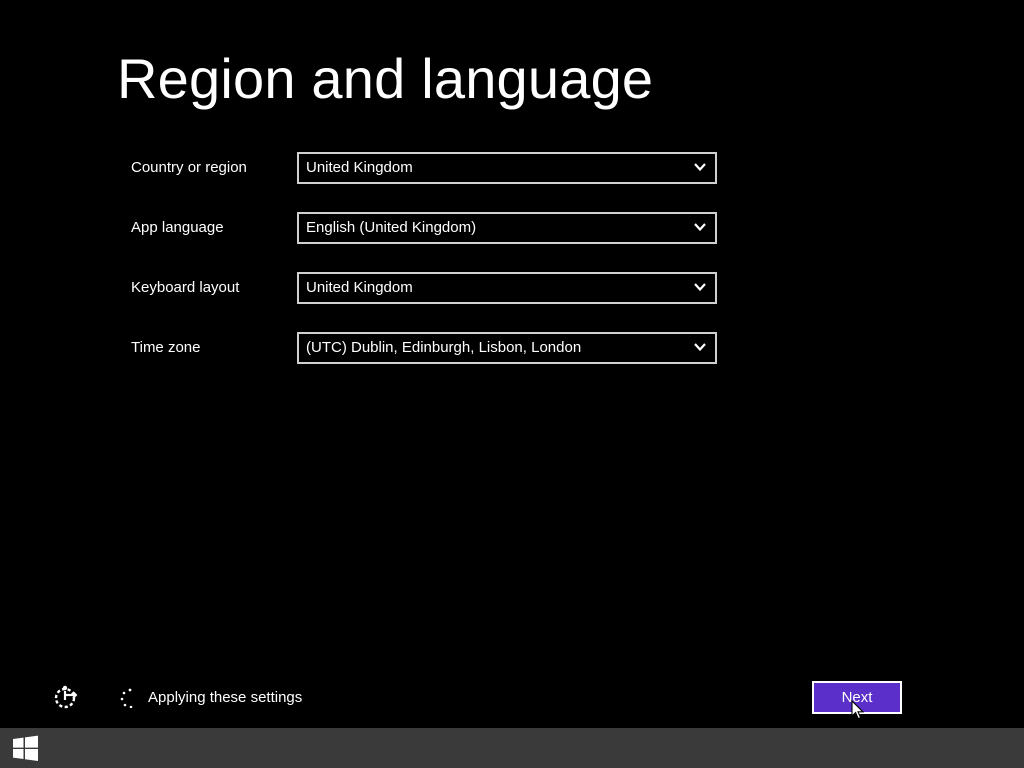 This screenshot has width=1024, height=768. Describe the element at coordinates (189, 167) in the screenshot. I see `country-region-label: Country or region` at that location.